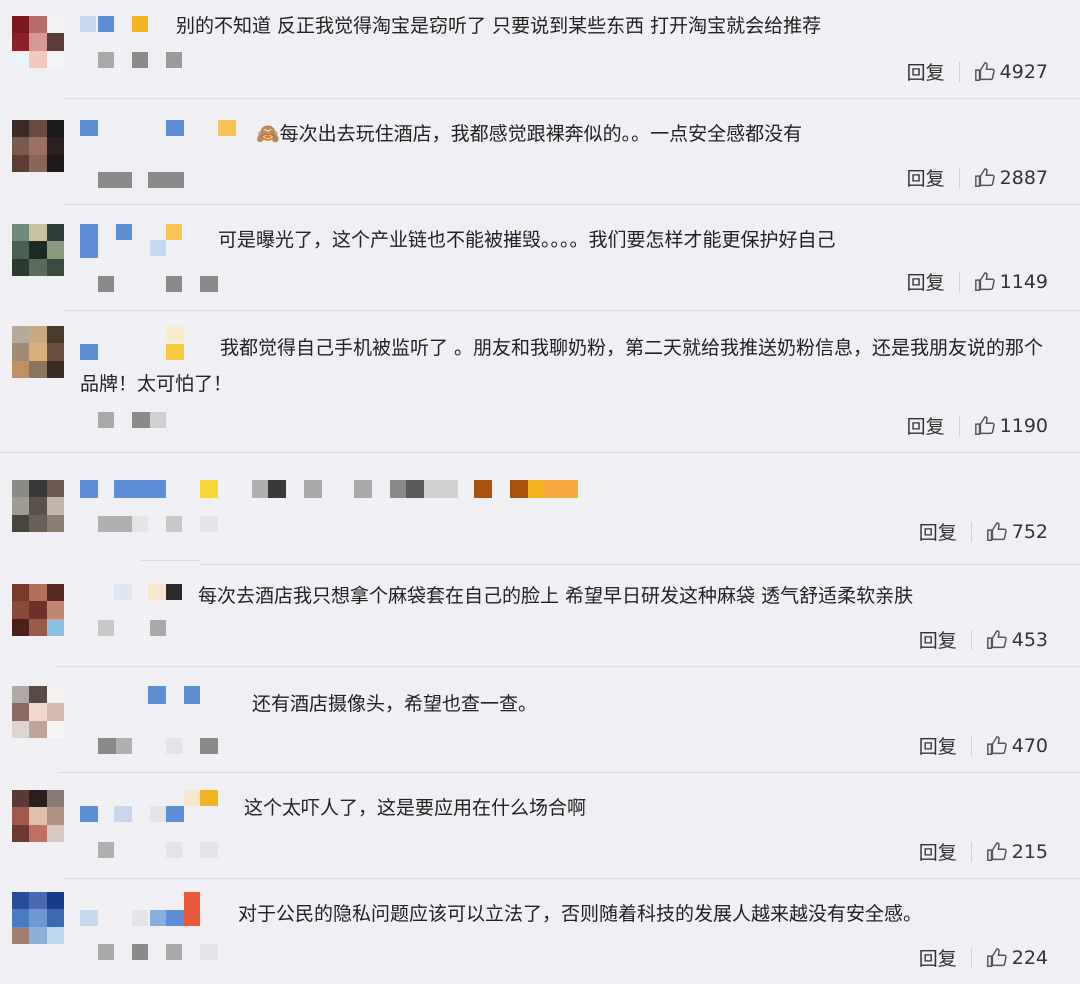 The image size is (1080, 984). I want to click on like-button: 224, so click(1017, 958).